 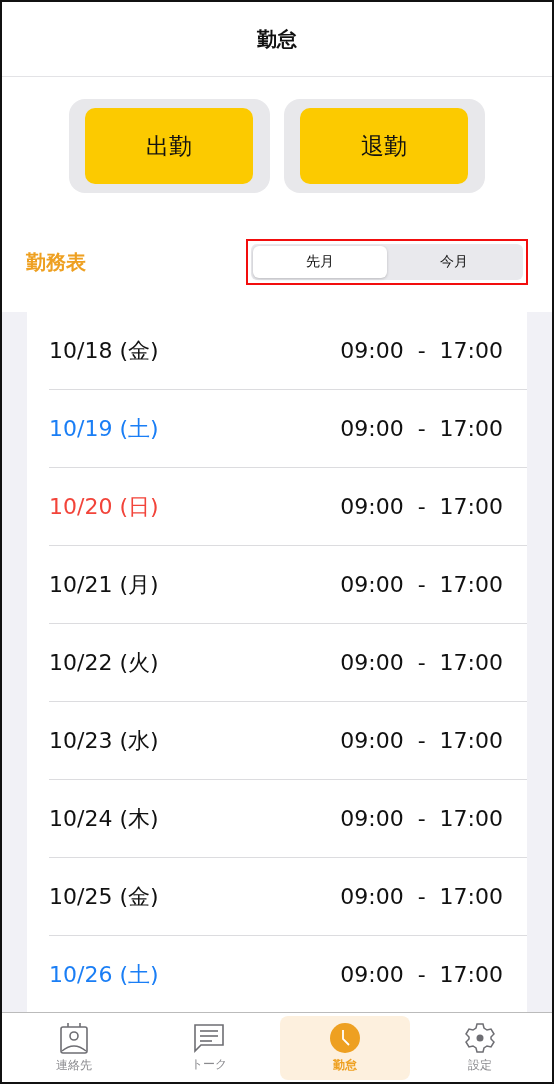 What do you see at coordinates (104, 662) in the screenshot?
I see `date-label: 10/22 (火)` at bounding box center [104, 662].